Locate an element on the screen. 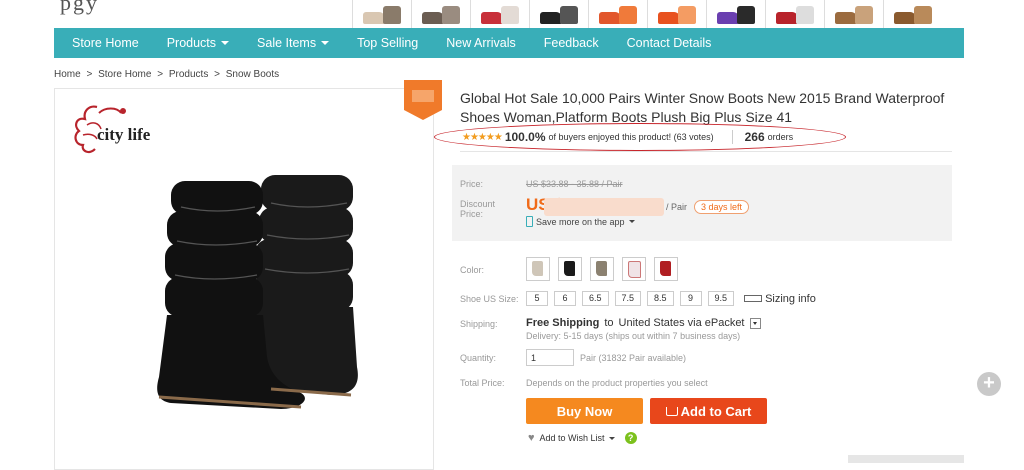 Image resolution: width=1024 pixels, height=470 pixels. top-banner: pgy is located at coordinates (512, 14).